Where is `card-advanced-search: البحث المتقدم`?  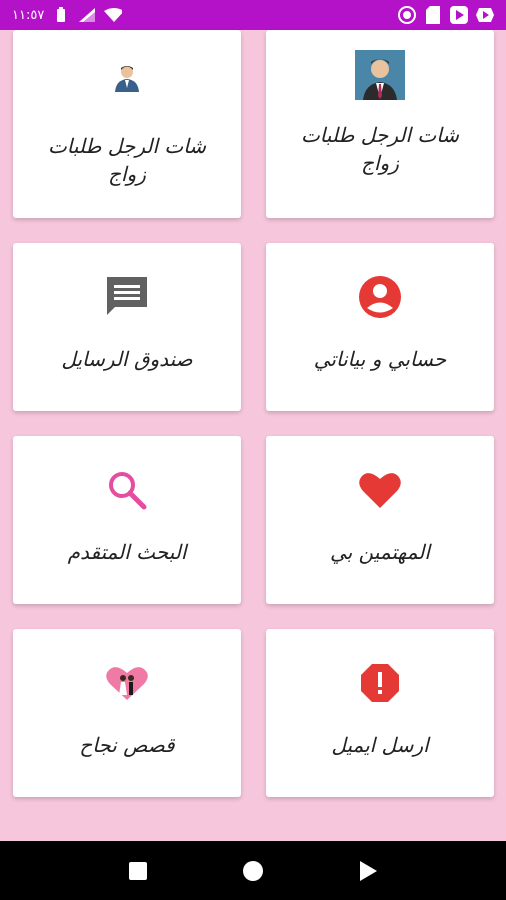 card-advanced-search: البحث المتقدم is located at coordinates (127, 520).